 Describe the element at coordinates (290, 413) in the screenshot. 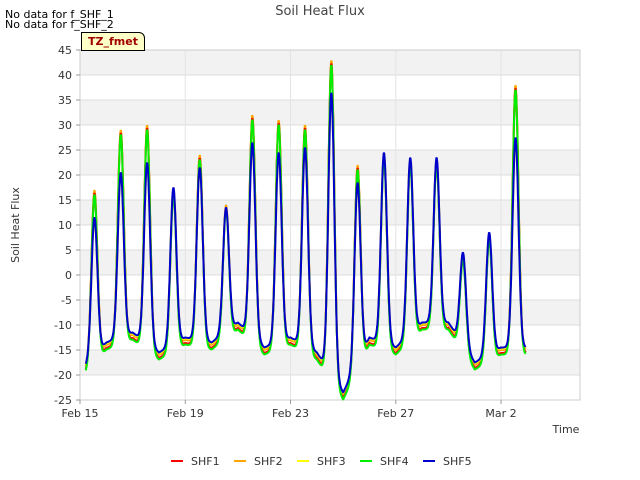

I see `x-tick-label: Feb 23` at that location.